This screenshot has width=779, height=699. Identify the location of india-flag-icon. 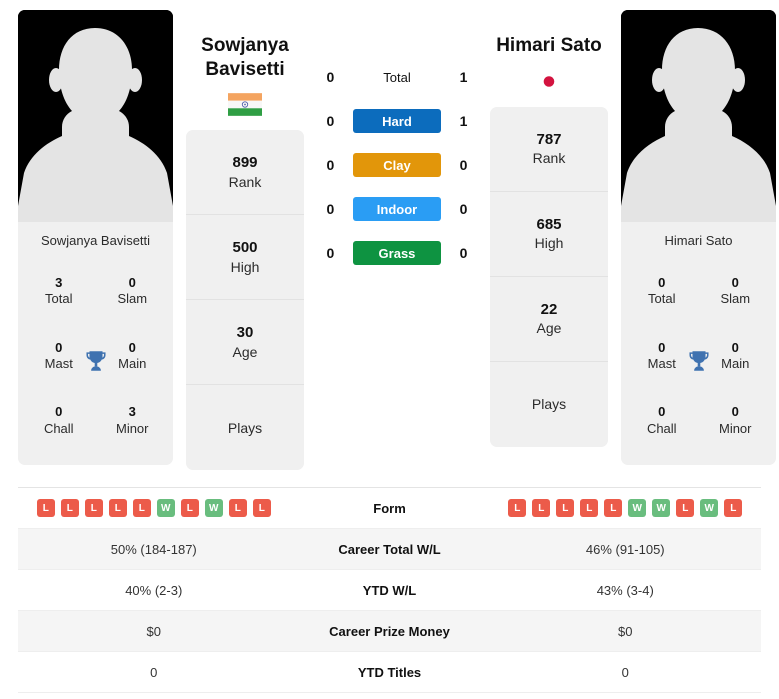
(245, 104).